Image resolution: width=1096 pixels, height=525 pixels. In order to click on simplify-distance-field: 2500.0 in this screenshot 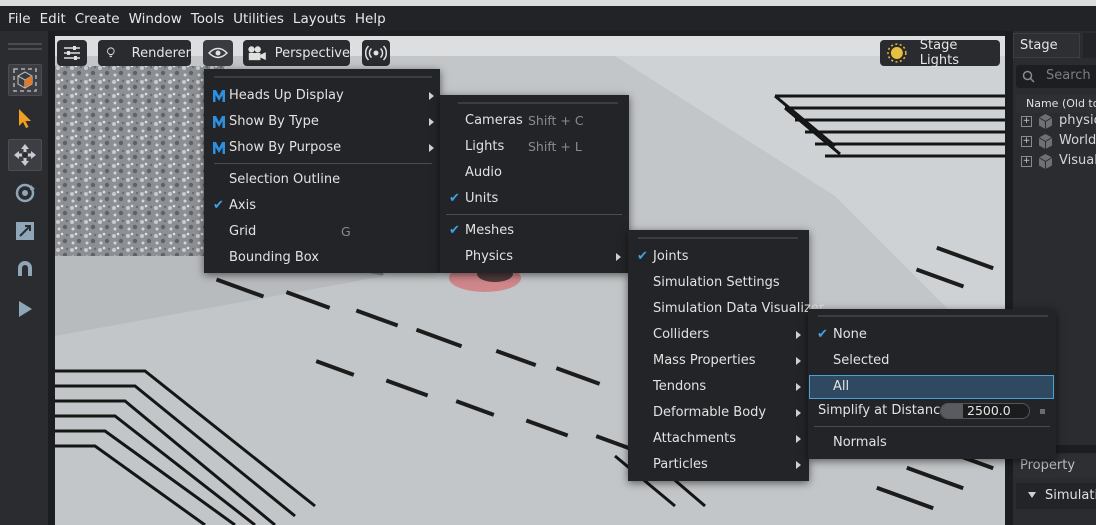, I will do `click(985, 411)`.